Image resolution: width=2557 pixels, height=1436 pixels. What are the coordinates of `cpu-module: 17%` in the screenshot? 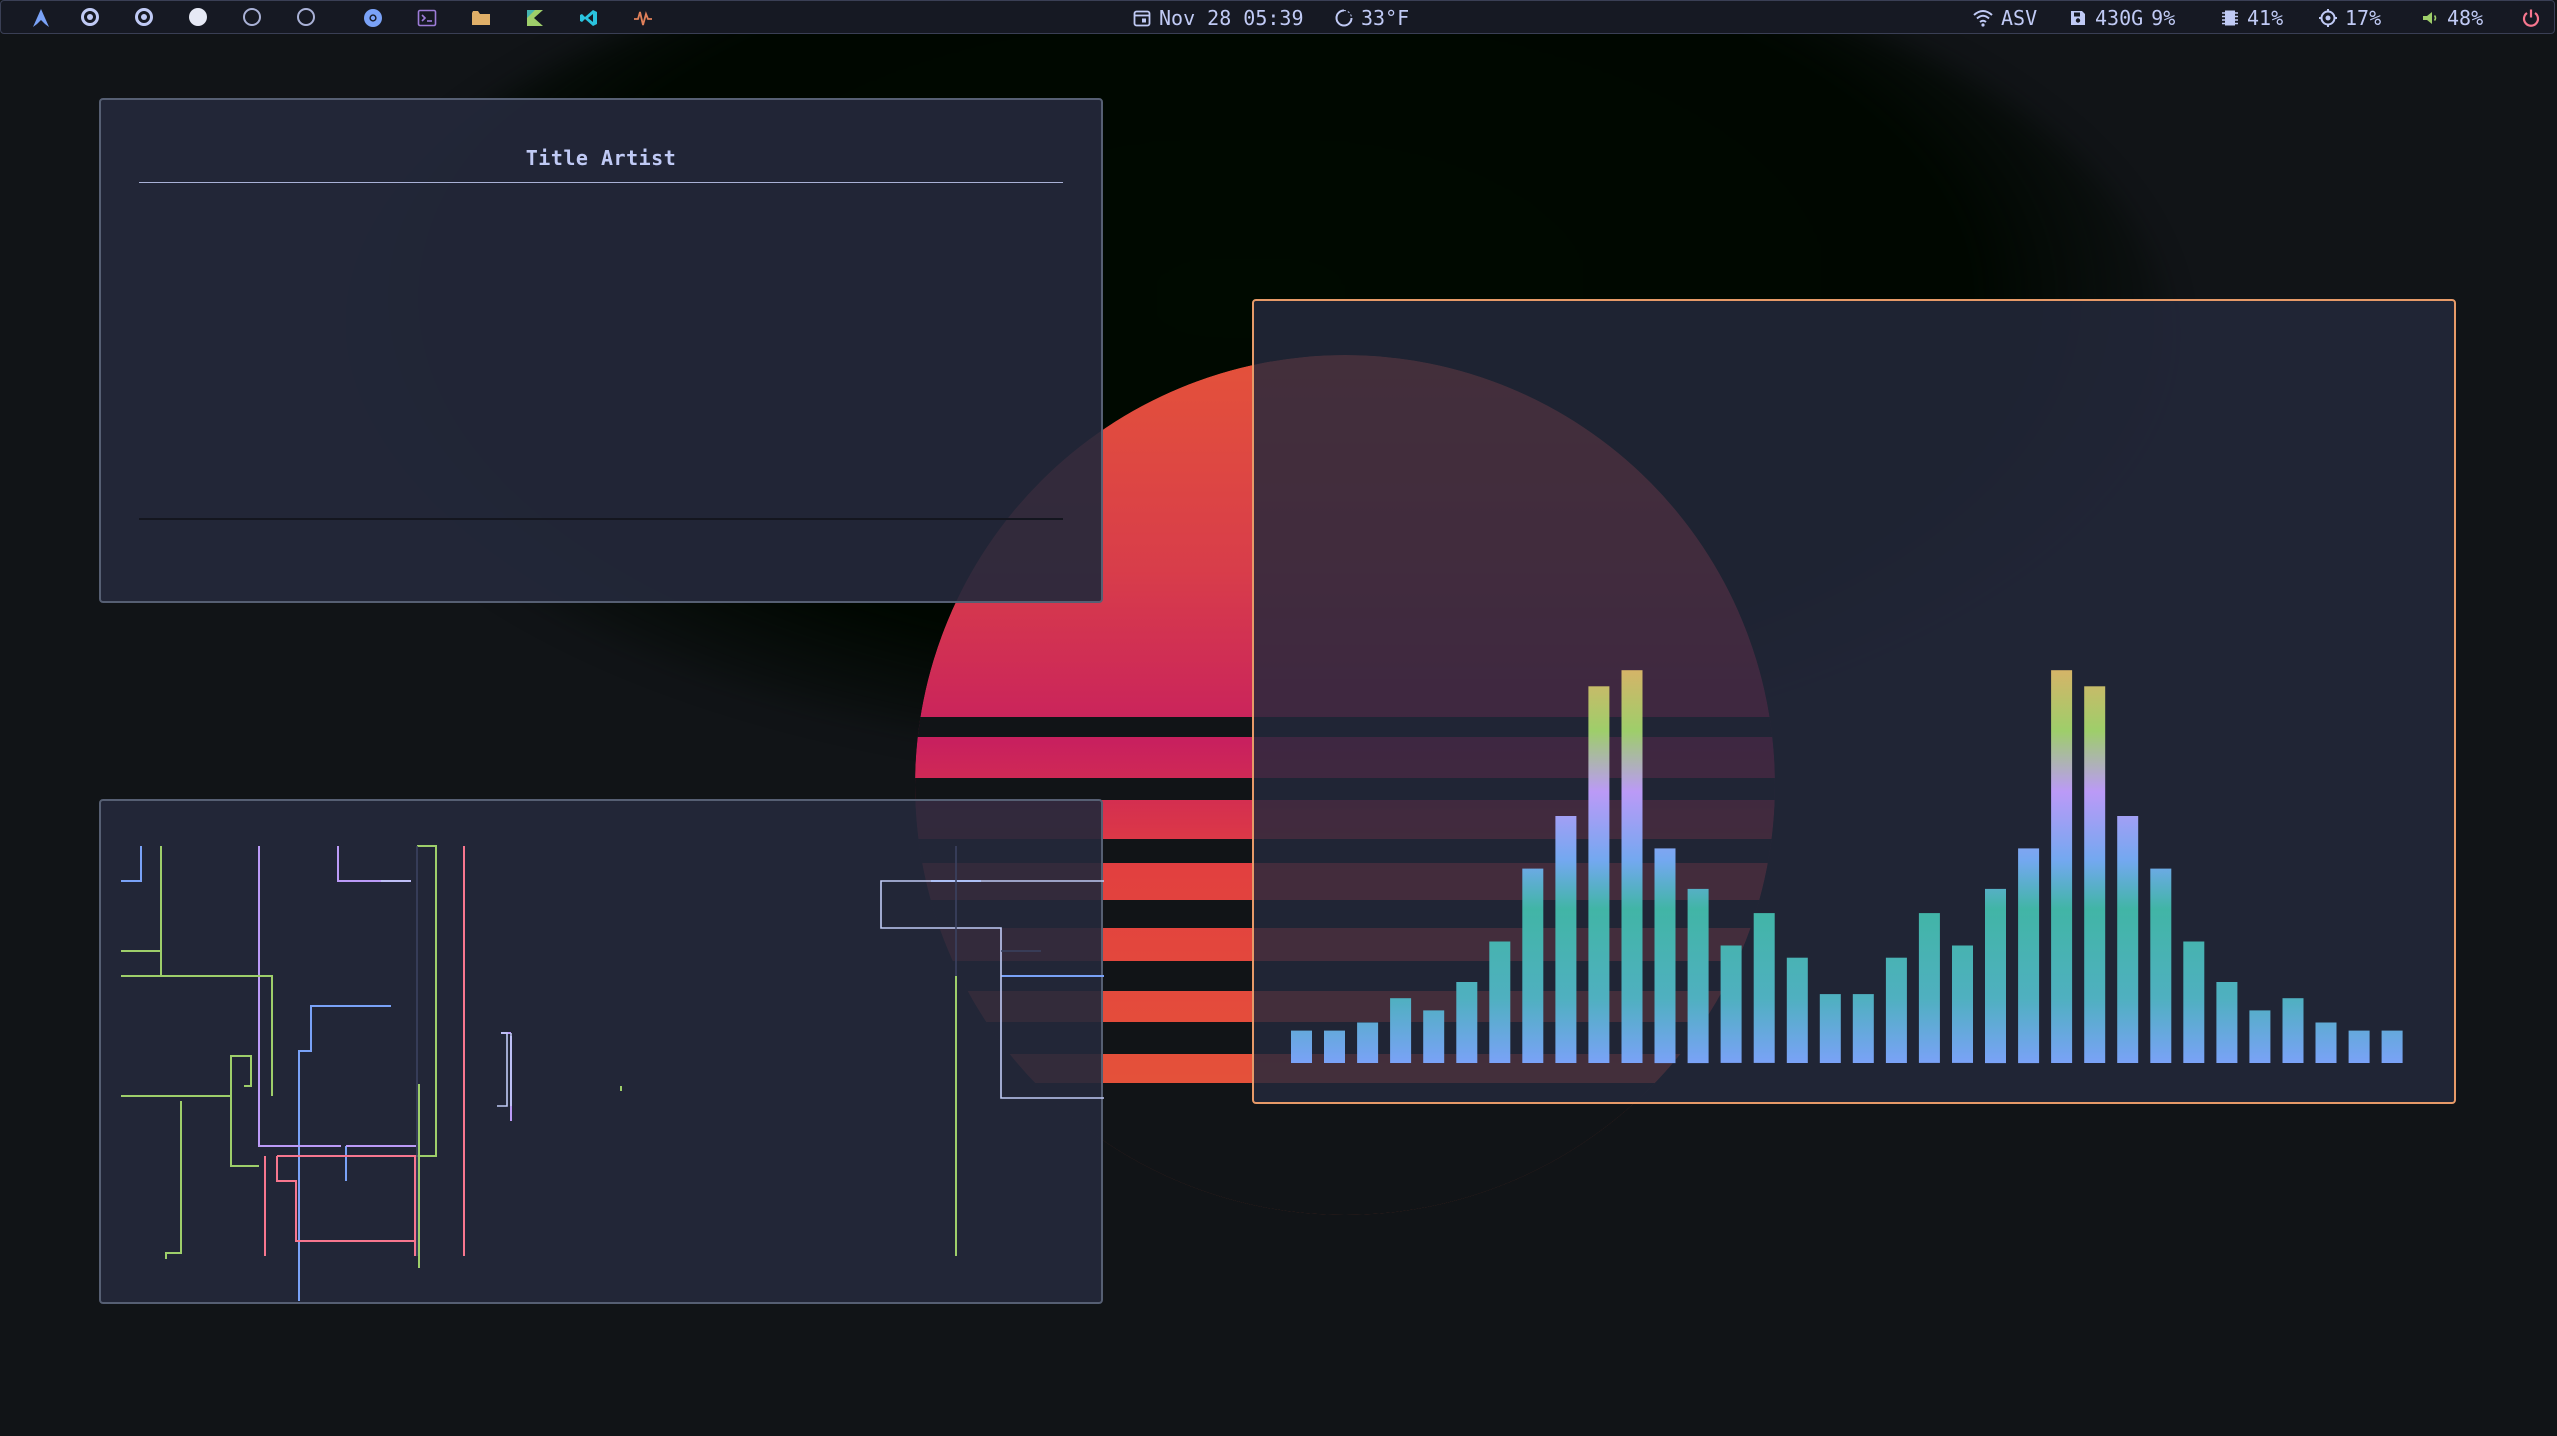 It's located at (2350, 18).